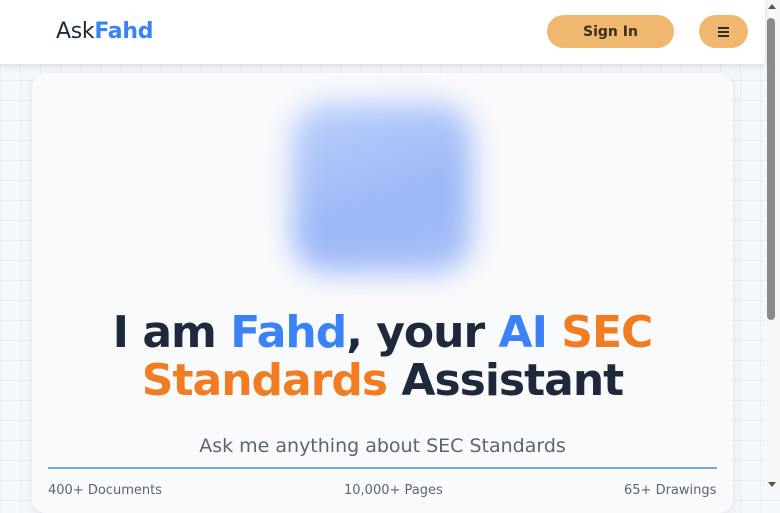 Image resolution: width=780 pixels, height=513 pixels. What do you see at coordinates (124, 31) in the screenshot?
I see `logo-text-fahd: Fahd` at bounding box center [124, 31].